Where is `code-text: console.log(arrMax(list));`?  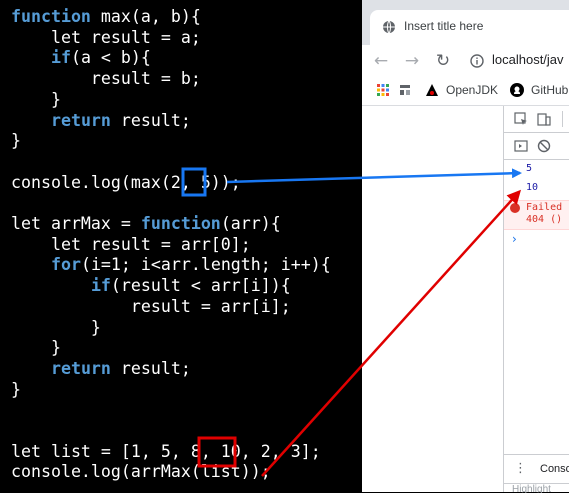 code-text: console.log(arrMax(list)); is located at coordinates (141, 472).